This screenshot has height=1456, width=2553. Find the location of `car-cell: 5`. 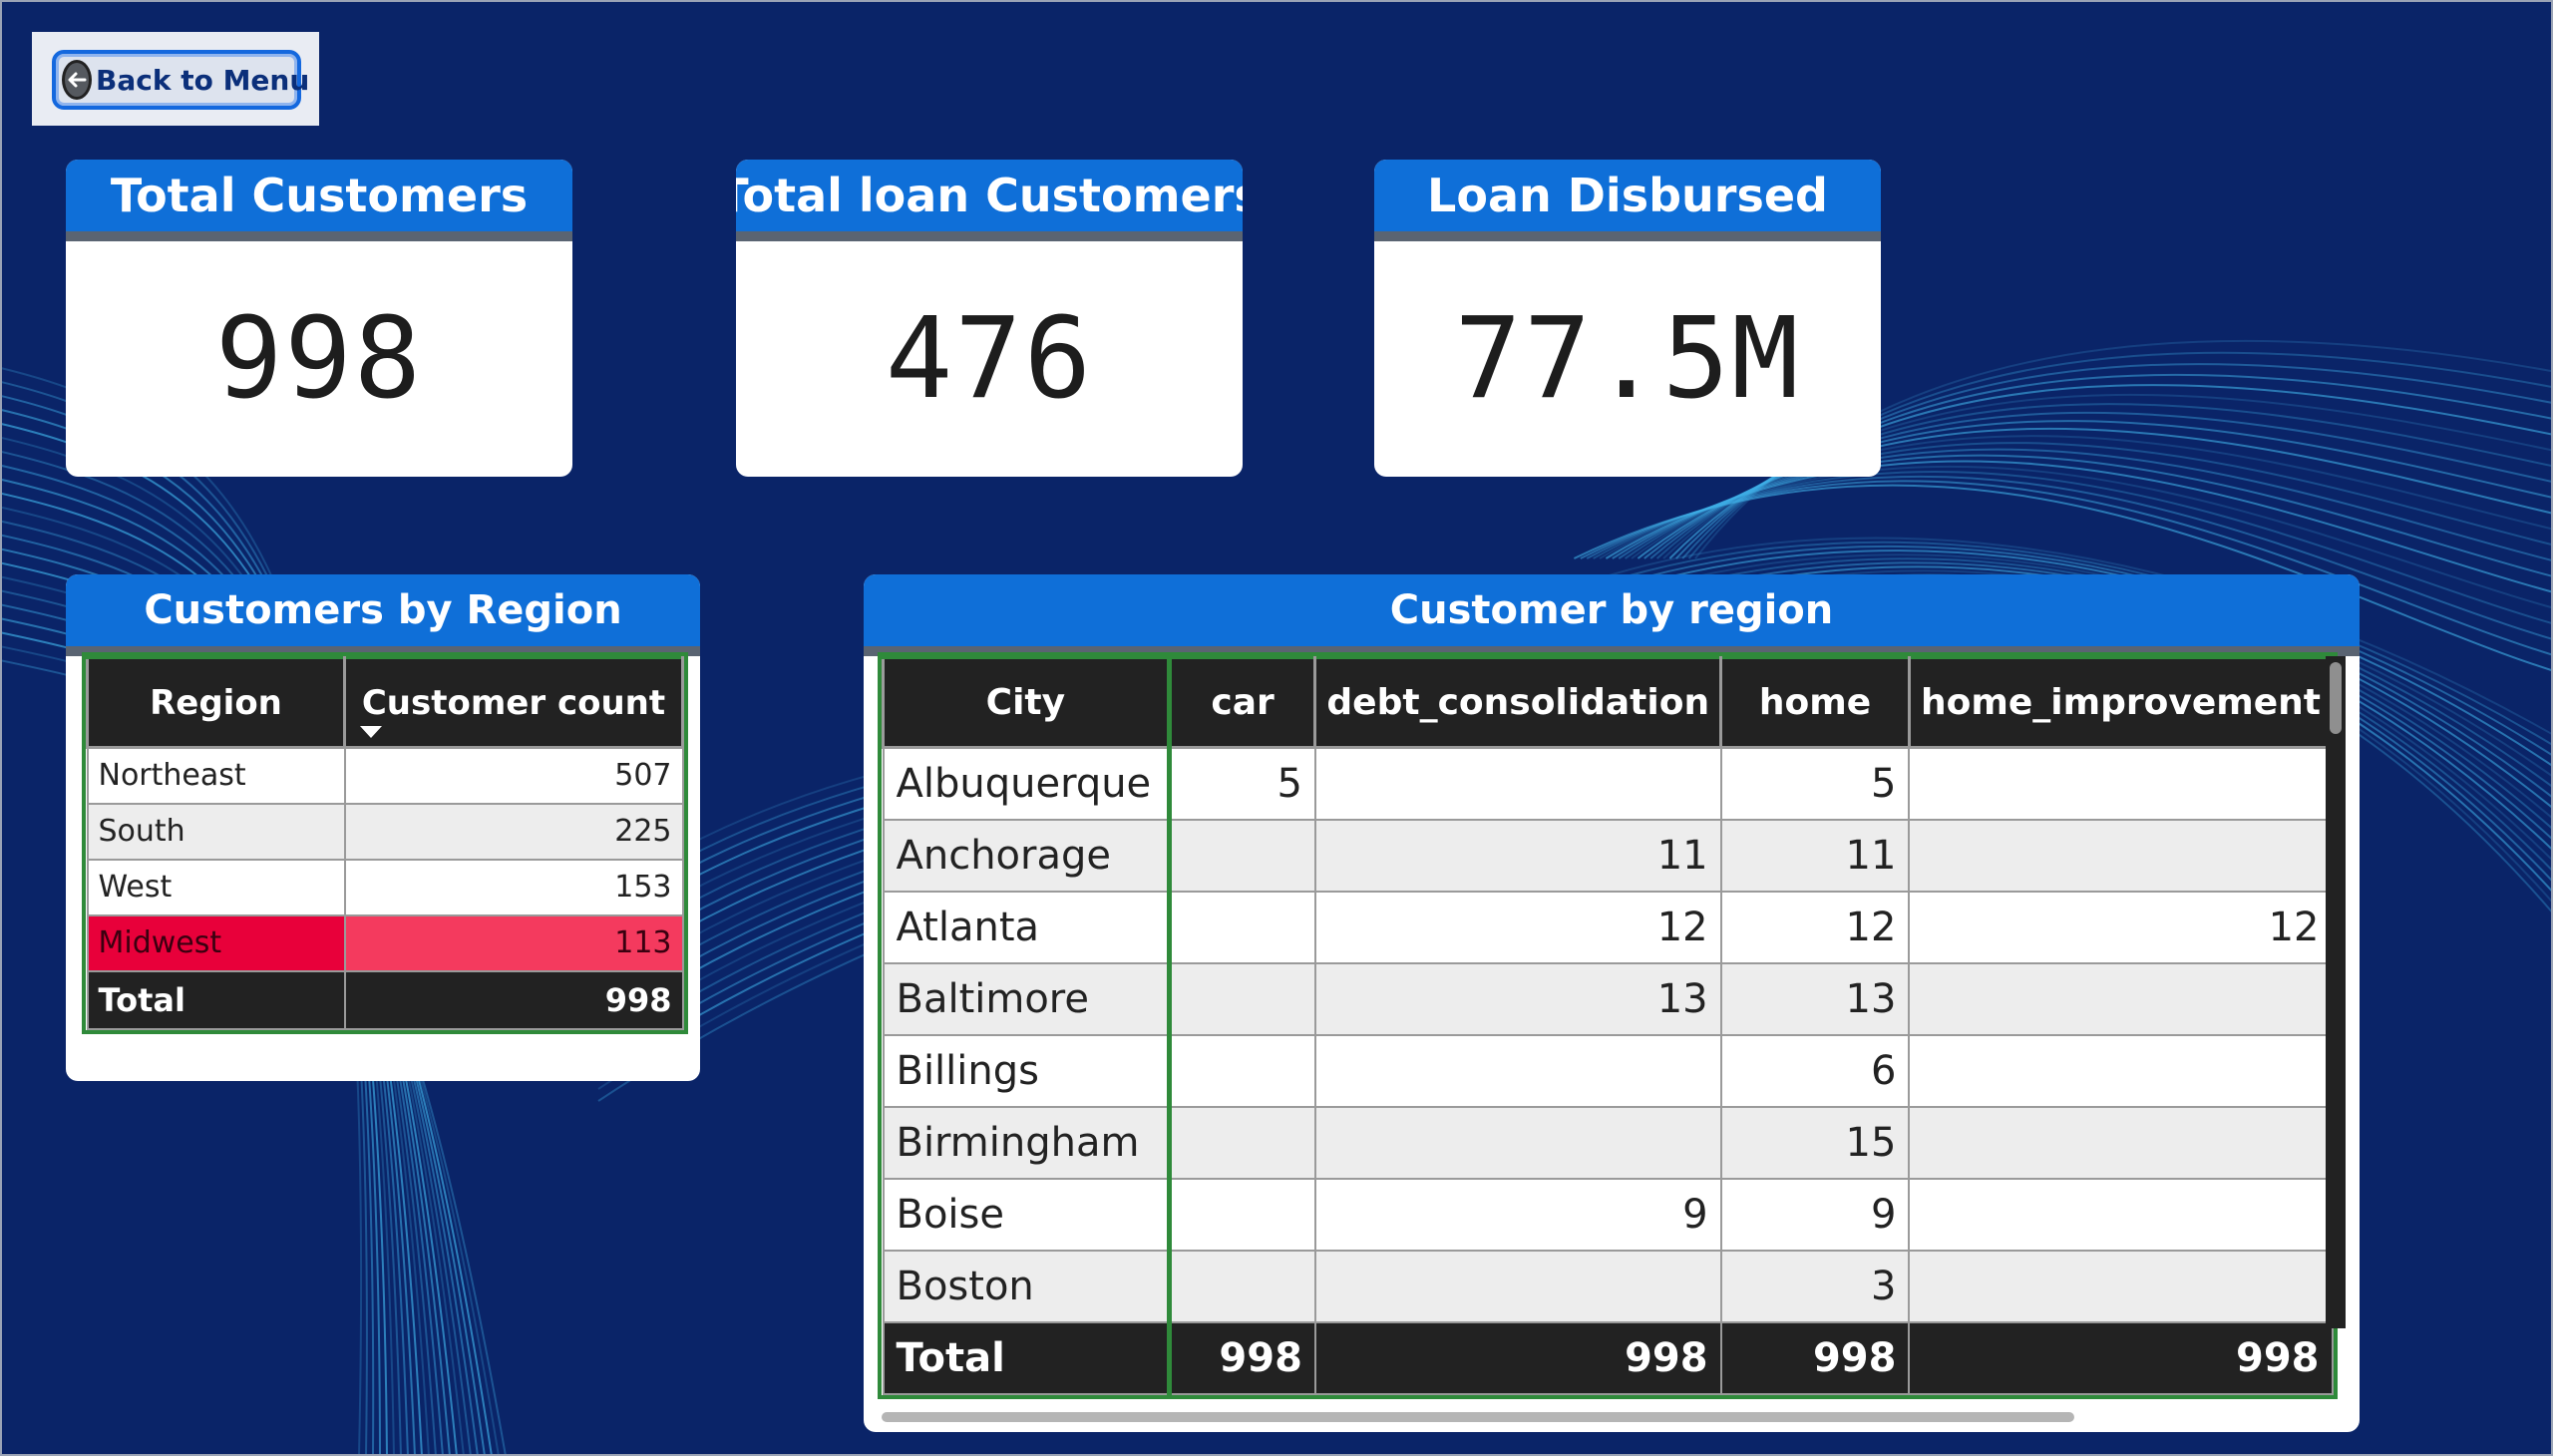

car-cell: 5 is located at coordinates (1242, 783).